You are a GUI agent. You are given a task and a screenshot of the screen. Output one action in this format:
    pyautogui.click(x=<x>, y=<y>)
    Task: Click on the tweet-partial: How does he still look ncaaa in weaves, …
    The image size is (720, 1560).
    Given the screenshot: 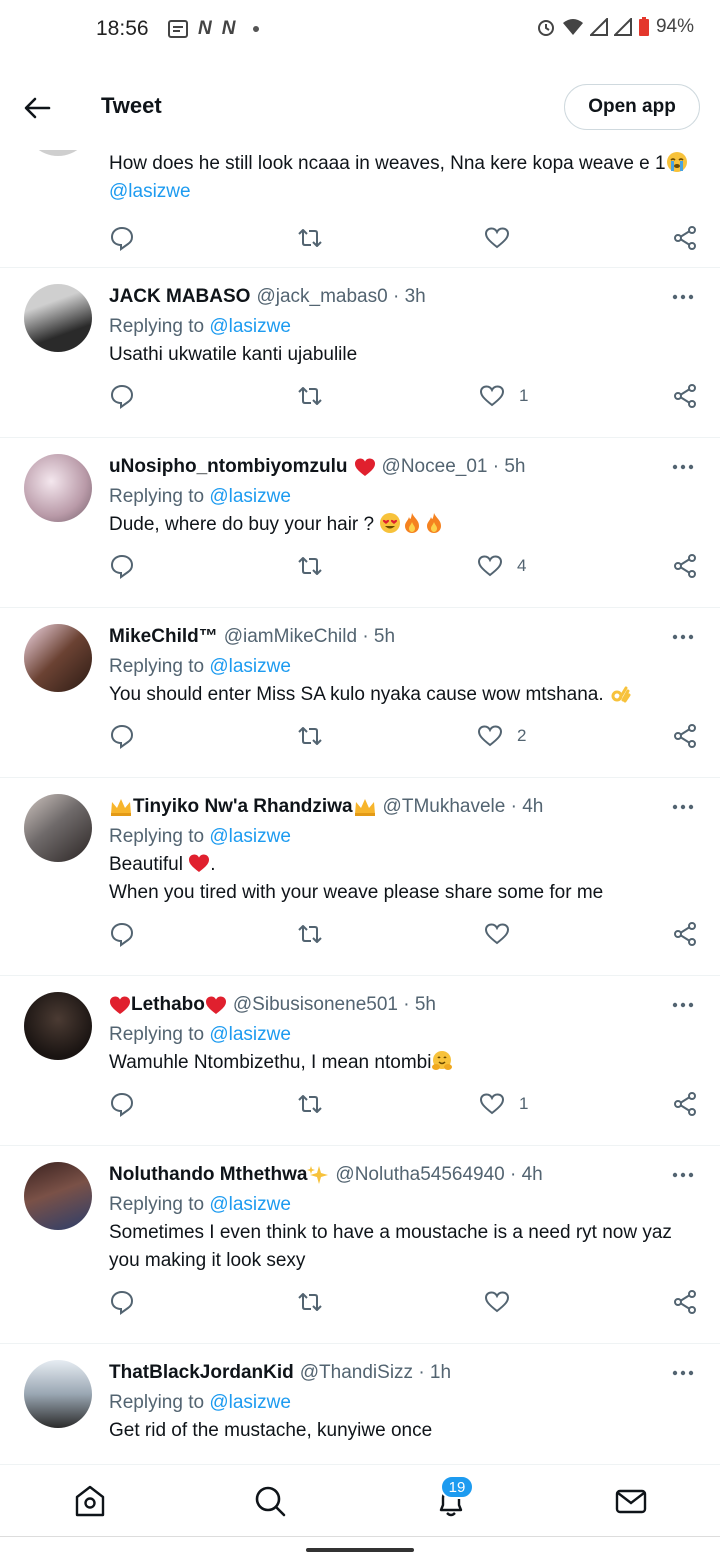 What is the action you would take?
    pyautogui.click(x=360, y=209)
    